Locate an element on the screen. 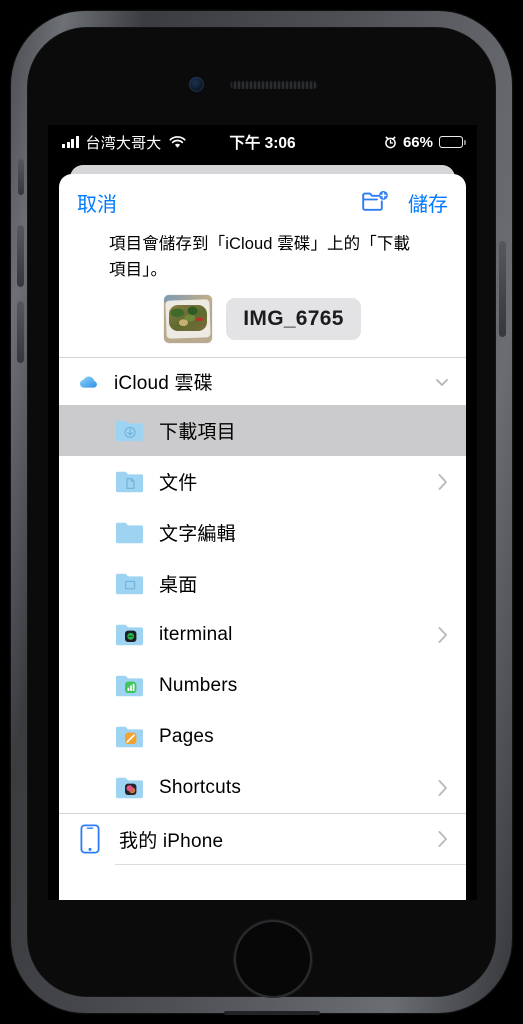 The height and width of the screenshot is (1024, 523). folder-label: Shortcuts is located at coordinates (200, 787).